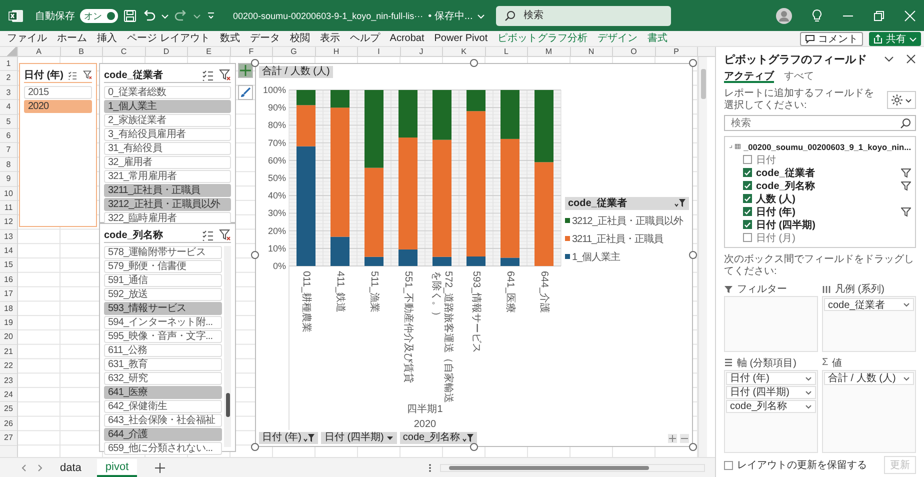 The width and height of the screenshot is (924, 477). Describe the element at coordinates (869, 304) in the screenshot. I see `area-field-button: code_従業者` at that location.